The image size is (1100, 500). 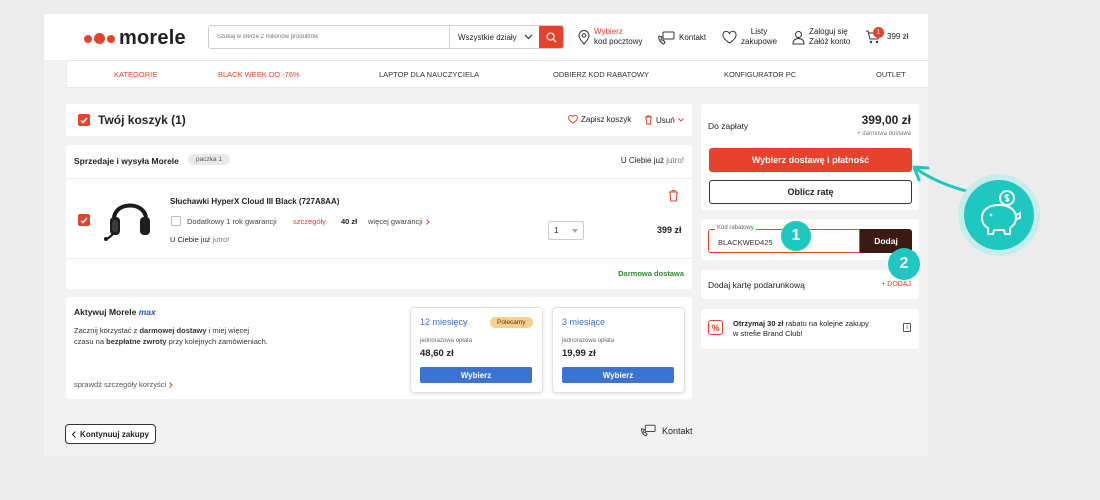 I want to click on coupon-value: BLACKWED425, so click(x=745, y=242).